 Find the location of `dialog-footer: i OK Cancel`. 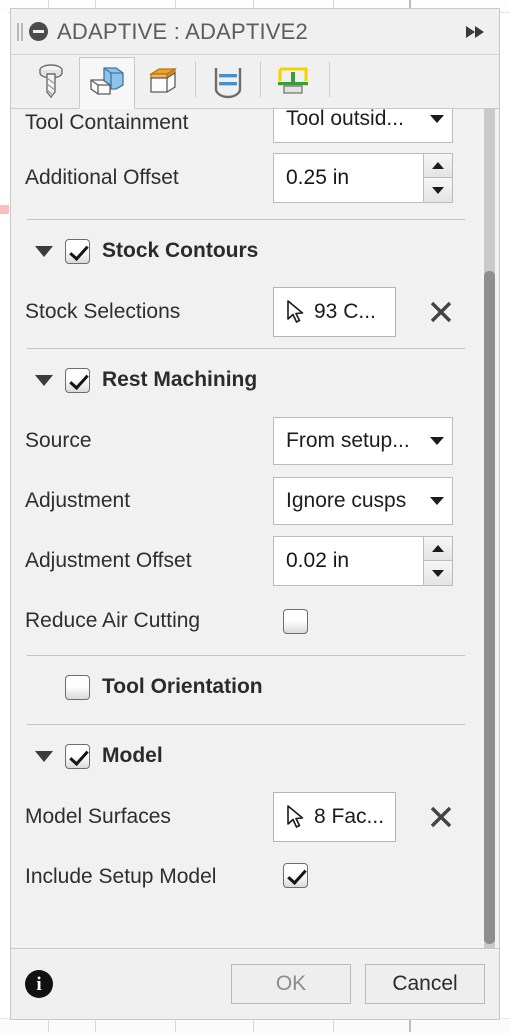

dialog-footer: i OK Cancel is located at coordinates (255, 984).